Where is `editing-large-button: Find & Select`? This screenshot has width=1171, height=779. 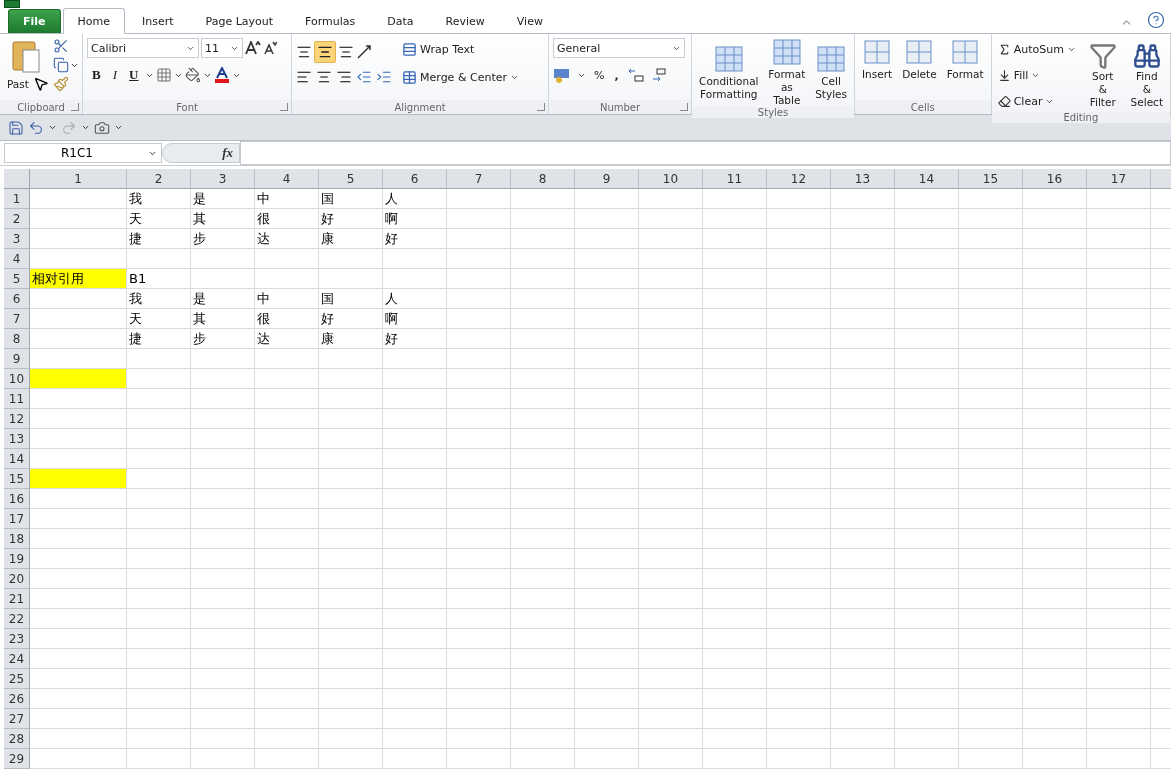
editing-large-button: Find & Select is located at coordinates (1146, 75).